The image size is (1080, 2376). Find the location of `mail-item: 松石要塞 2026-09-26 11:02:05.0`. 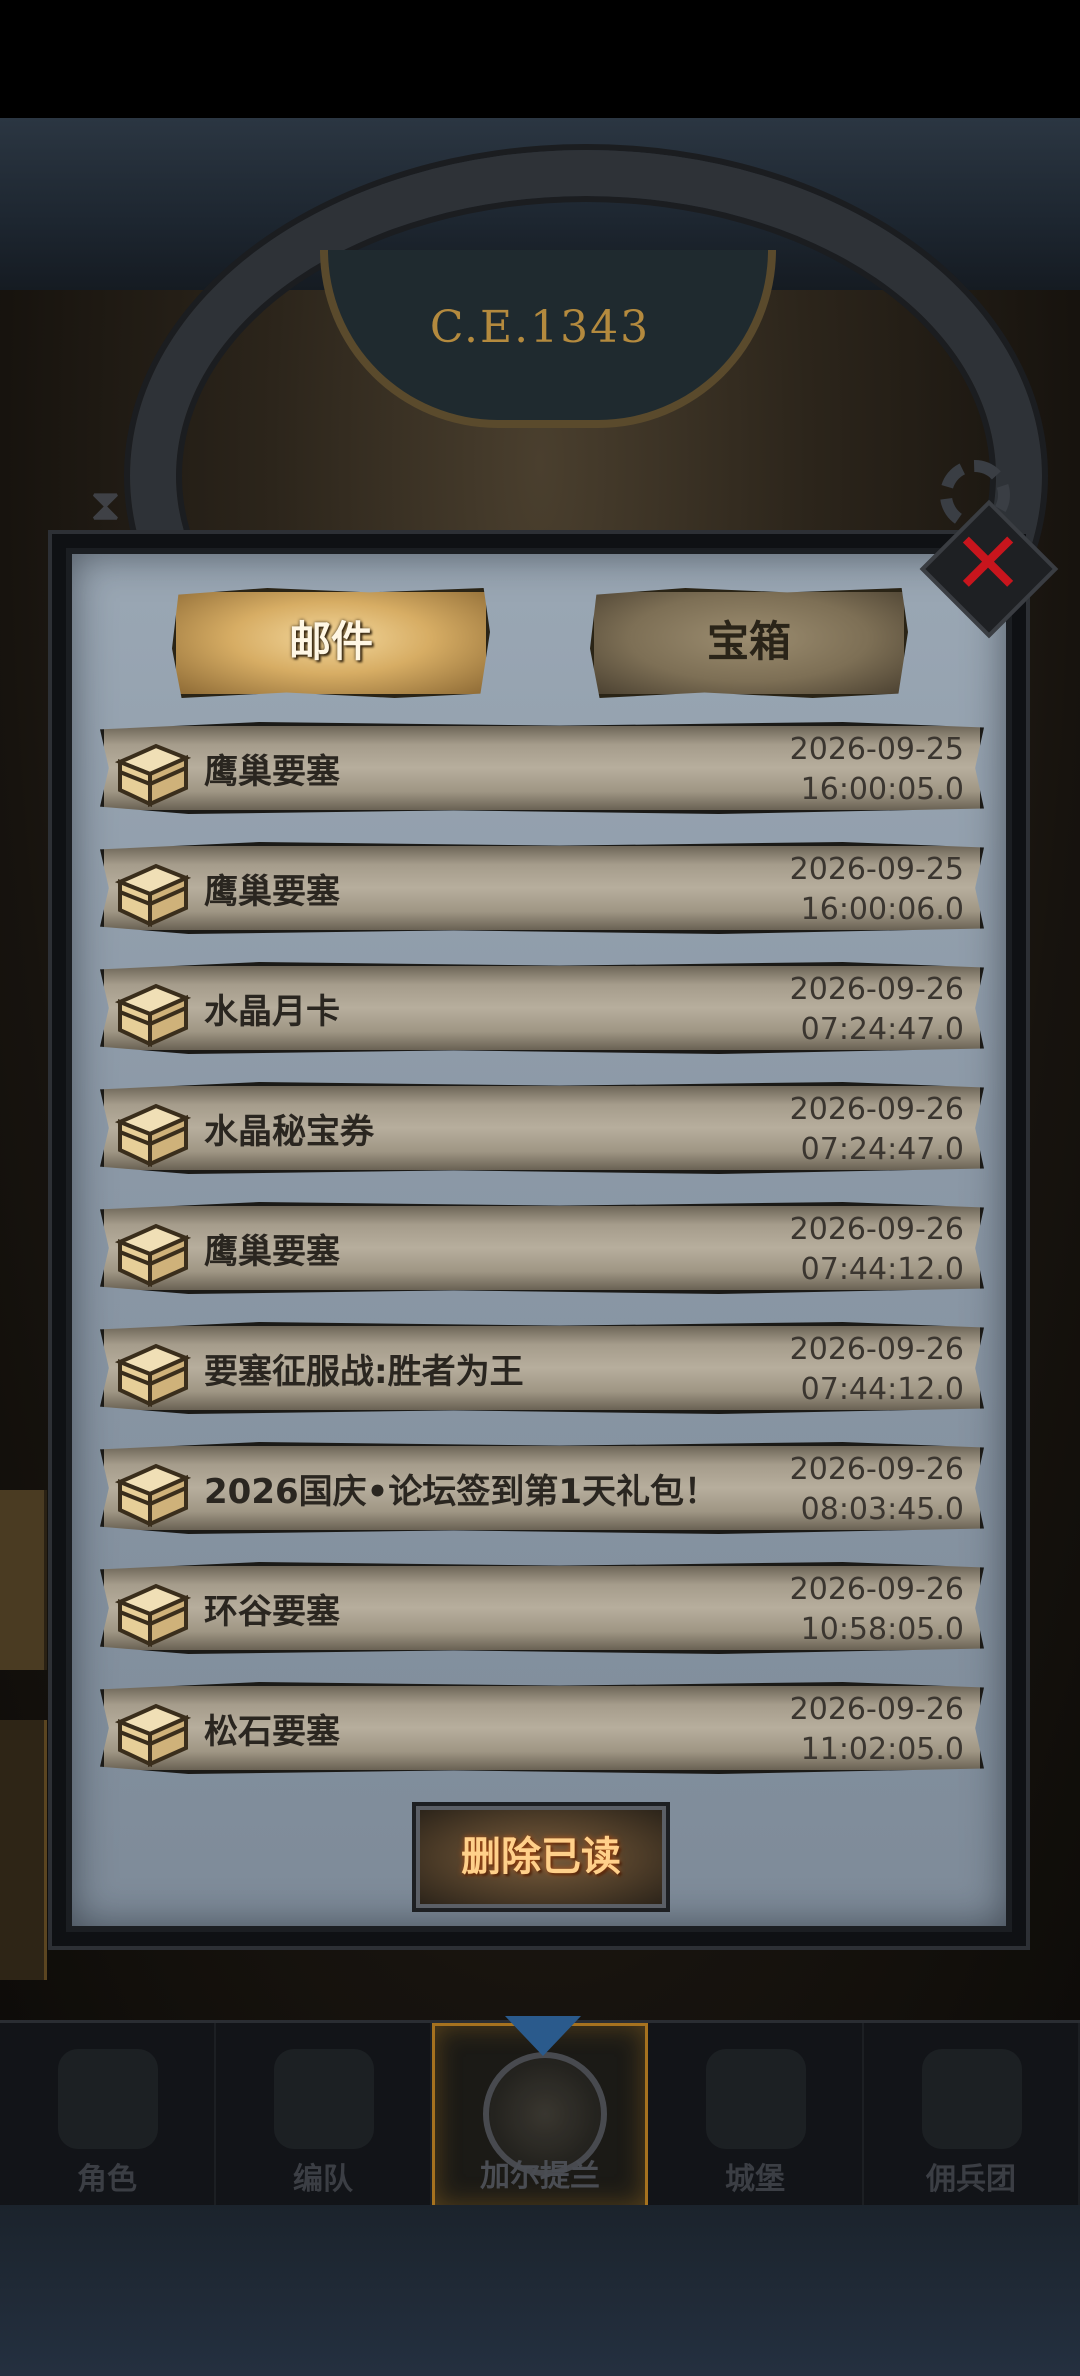

mail-item: 松石要塞 2026-09-26 11:02:05.0 is located at coordinates (542, 1728).